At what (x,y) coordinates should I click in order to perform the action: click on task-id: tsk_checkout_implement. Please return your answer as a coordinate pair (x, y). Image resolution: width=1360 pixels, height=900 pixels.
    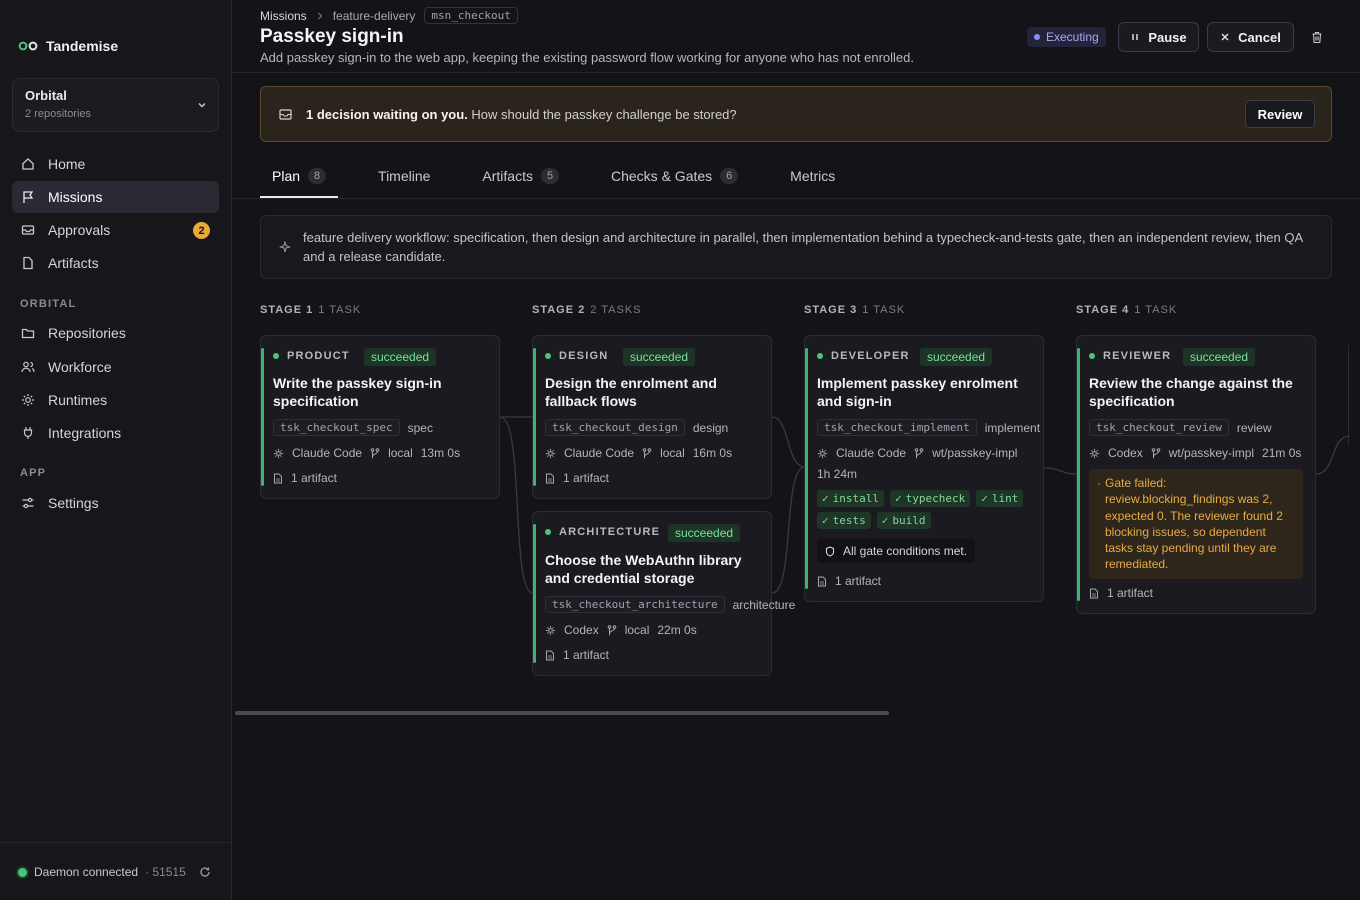
    Looking at the image, I should click on (897, 427).